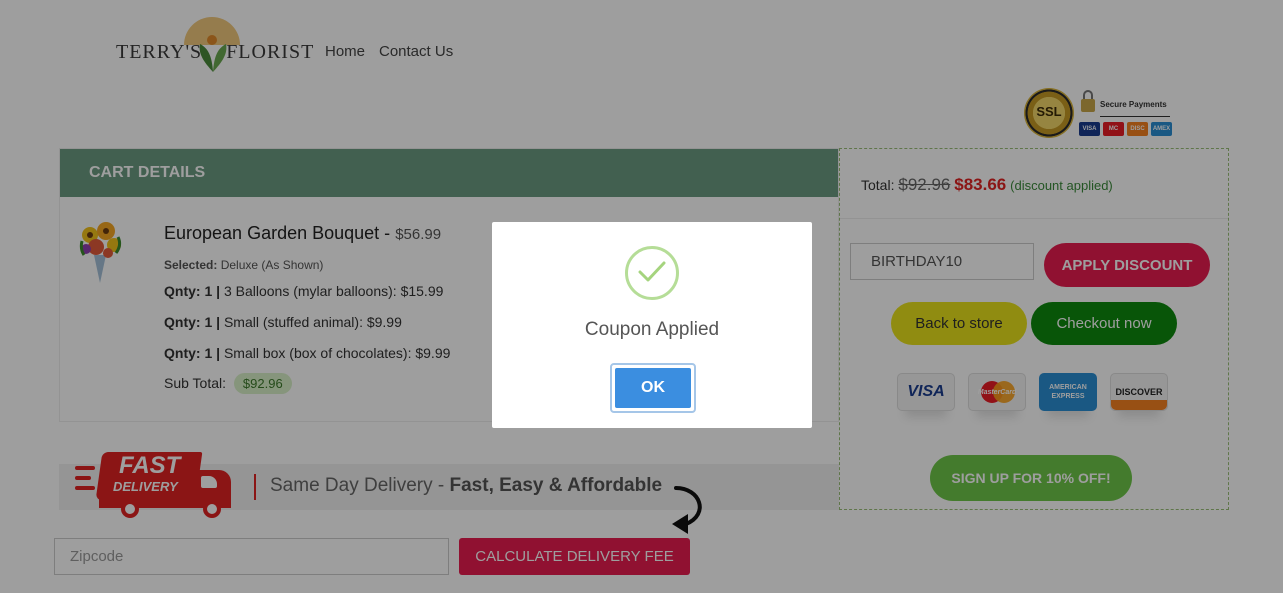 The height and width of the screenshot is (593, 1283). I want to click on coupon-applied-dialog: Coupon Applied OK, so click(652, 325).